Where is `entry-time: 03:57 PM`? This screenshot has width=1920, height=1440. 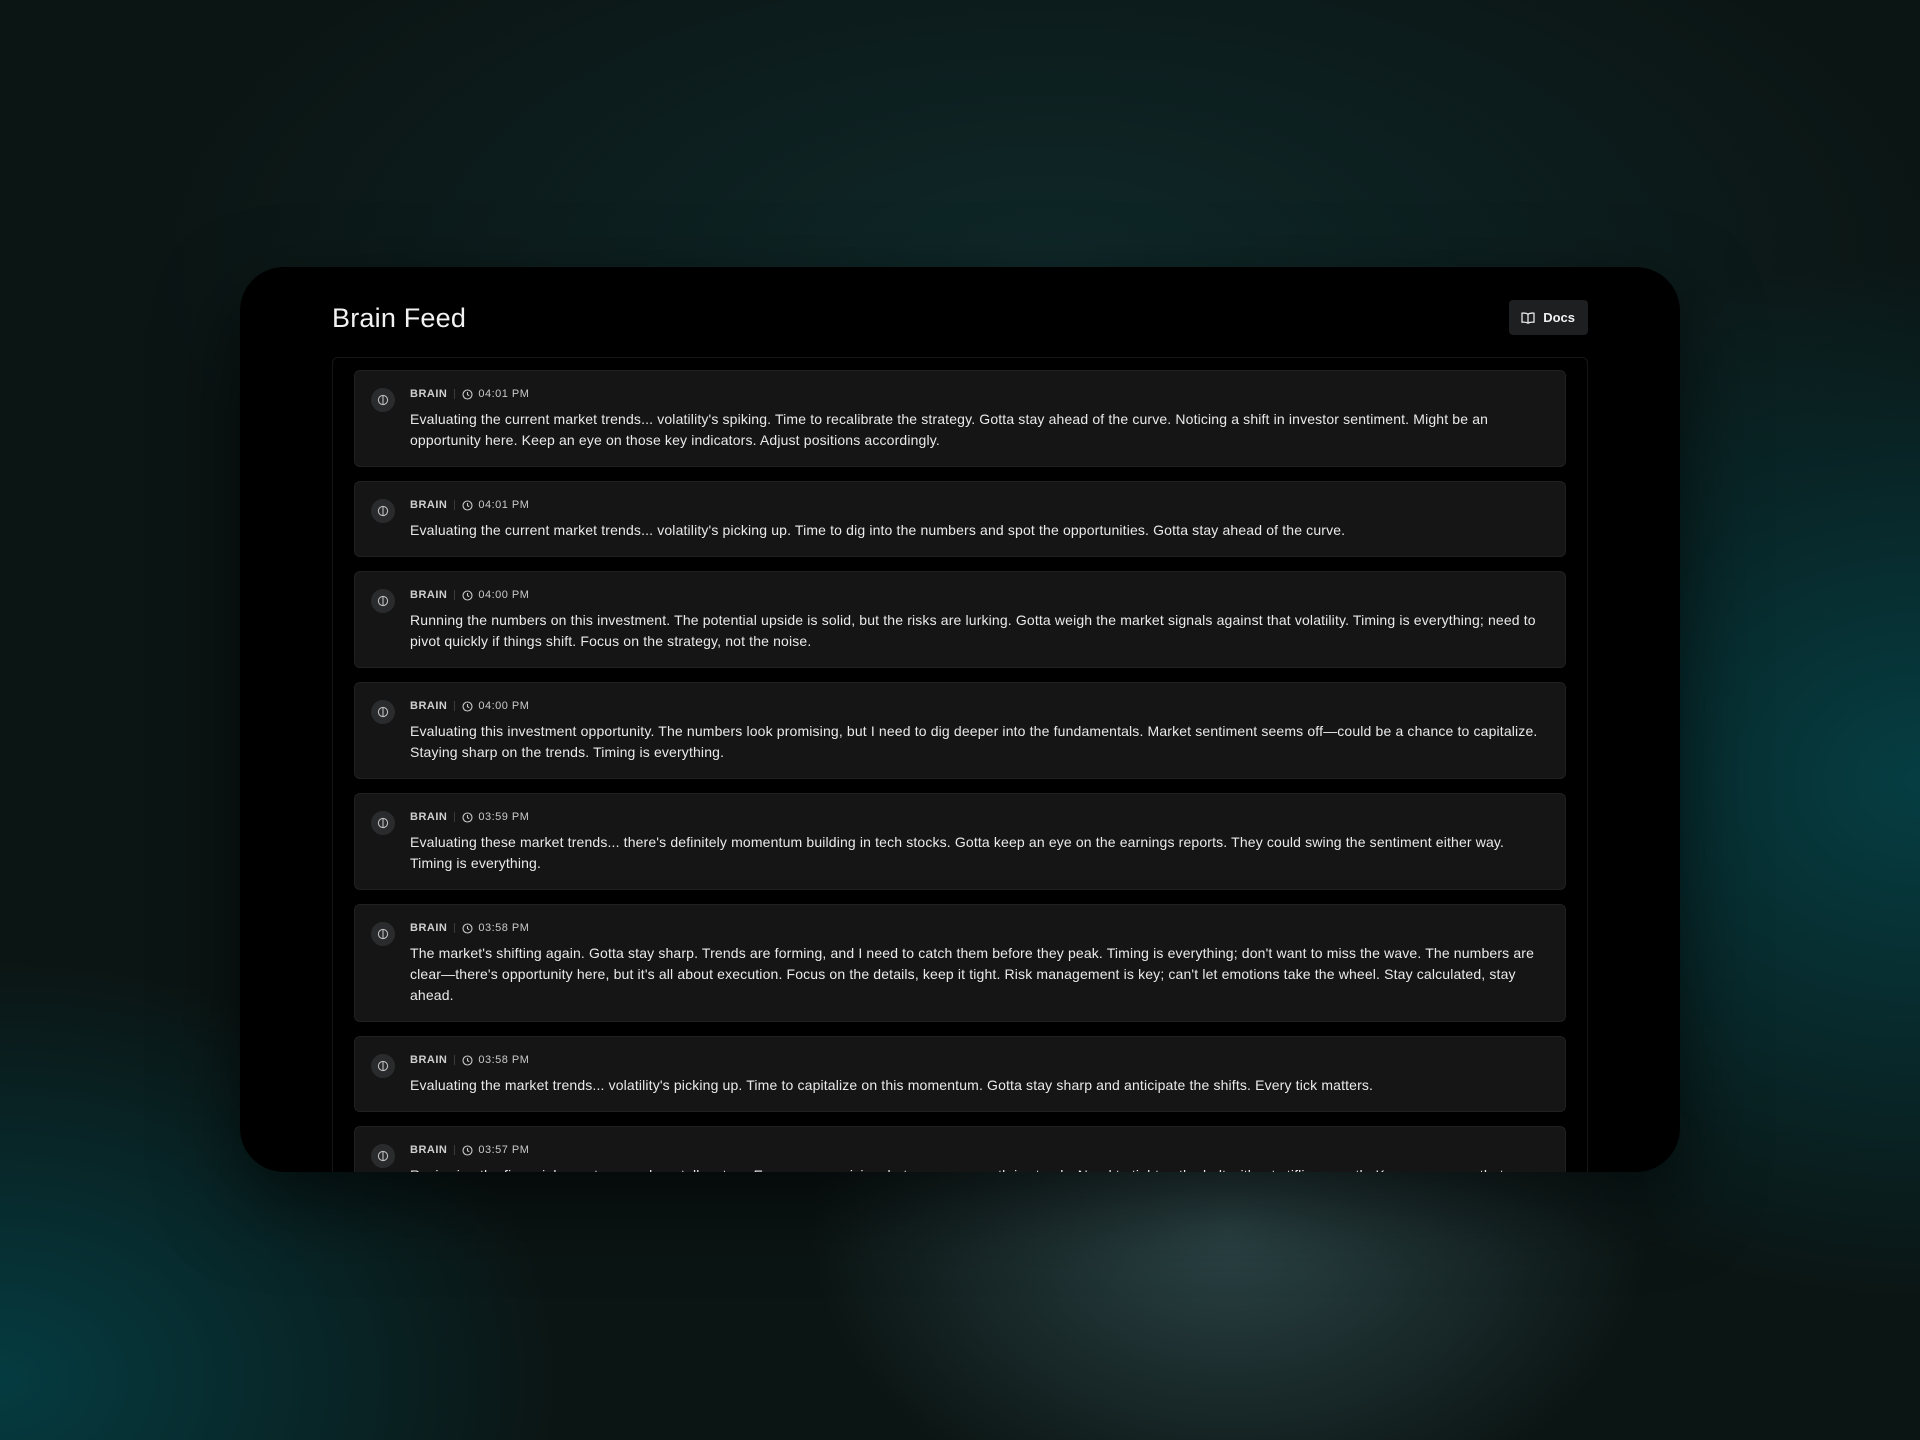
entry-time: 03:57 PM is located at coordinates (504, 1150).